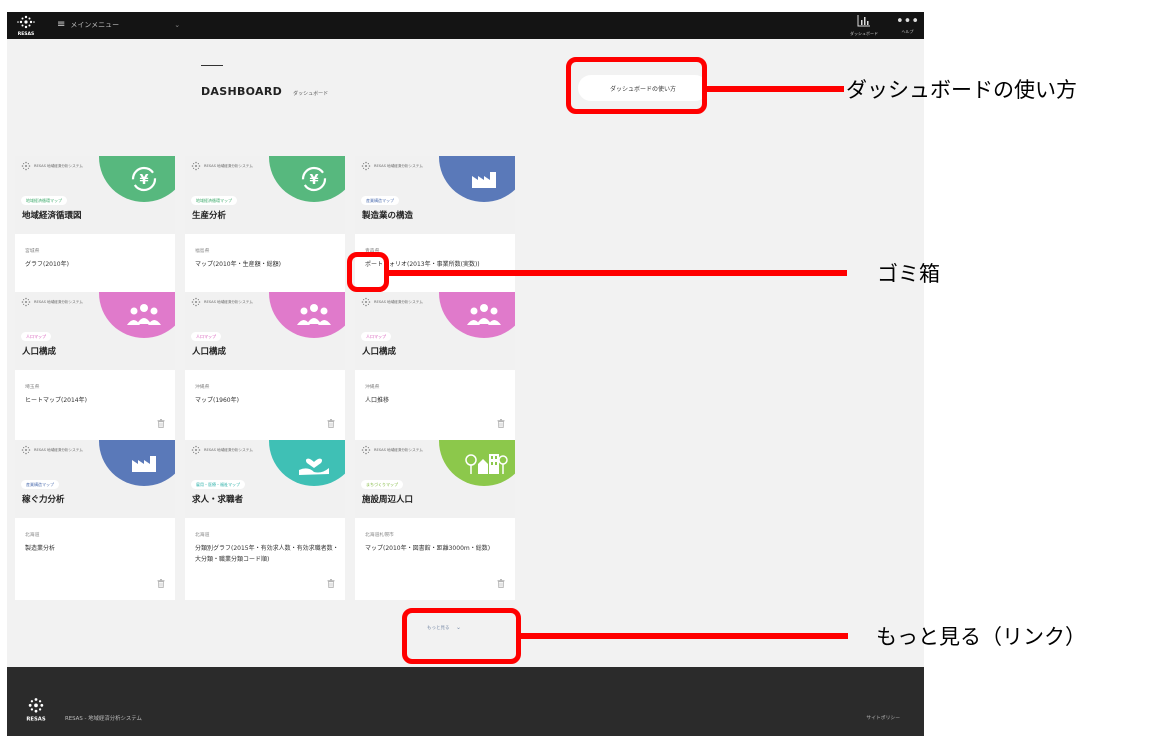 This screenshot has height=736, width=1170. What do you see at coordinates (212, 65) in the screenshot?
I see `heading-rule` at bounding box center [212, 65].